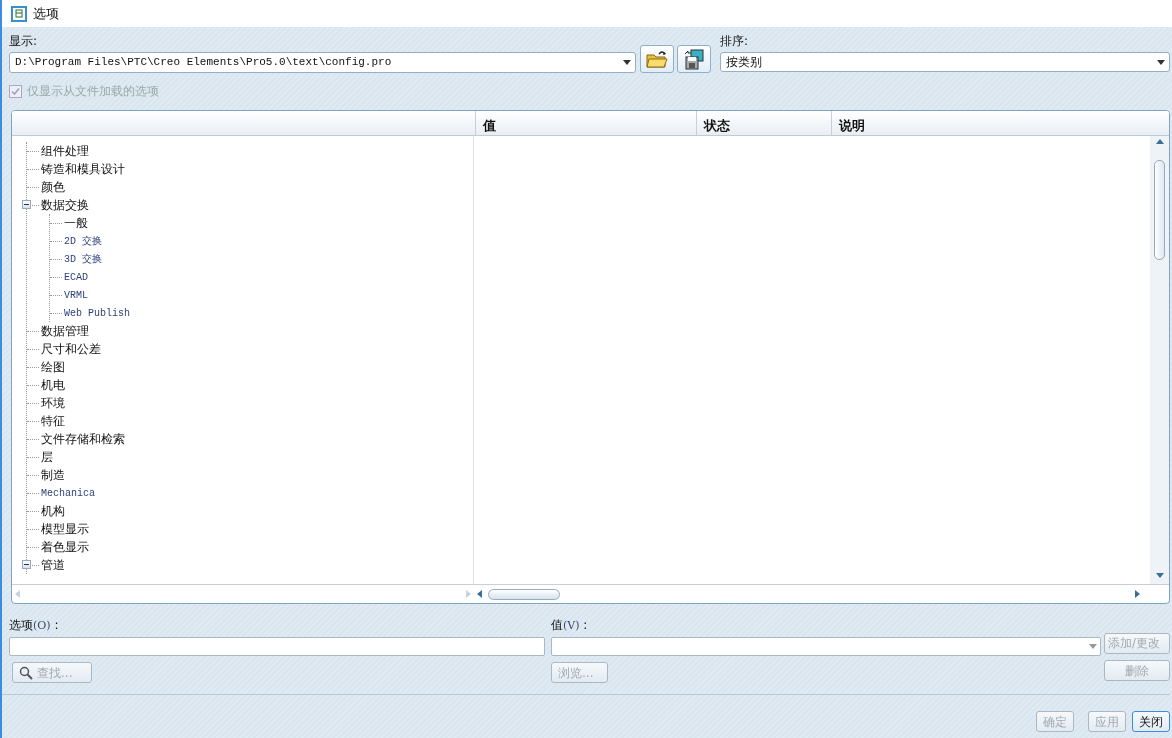 The image size is (1172, 738). What do you see at coordinates (53, 403) in the screenshot?
I see `tree-item: 环境` at bounding box center [53, 403].